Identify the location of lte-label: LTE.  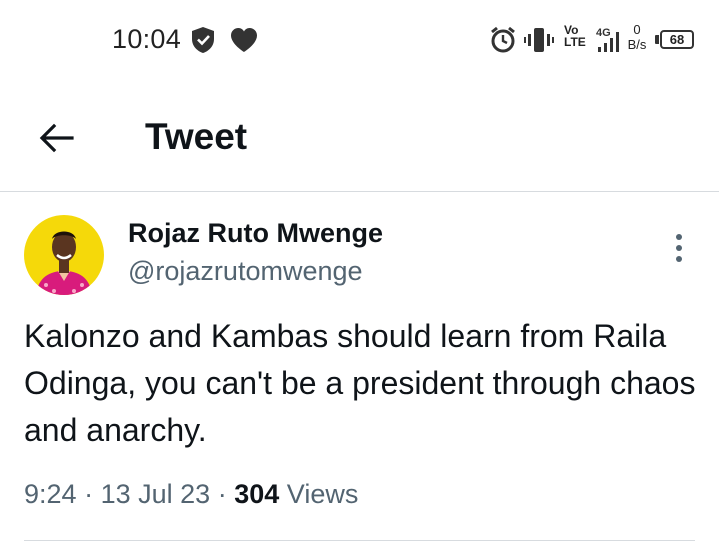
(575, 42).